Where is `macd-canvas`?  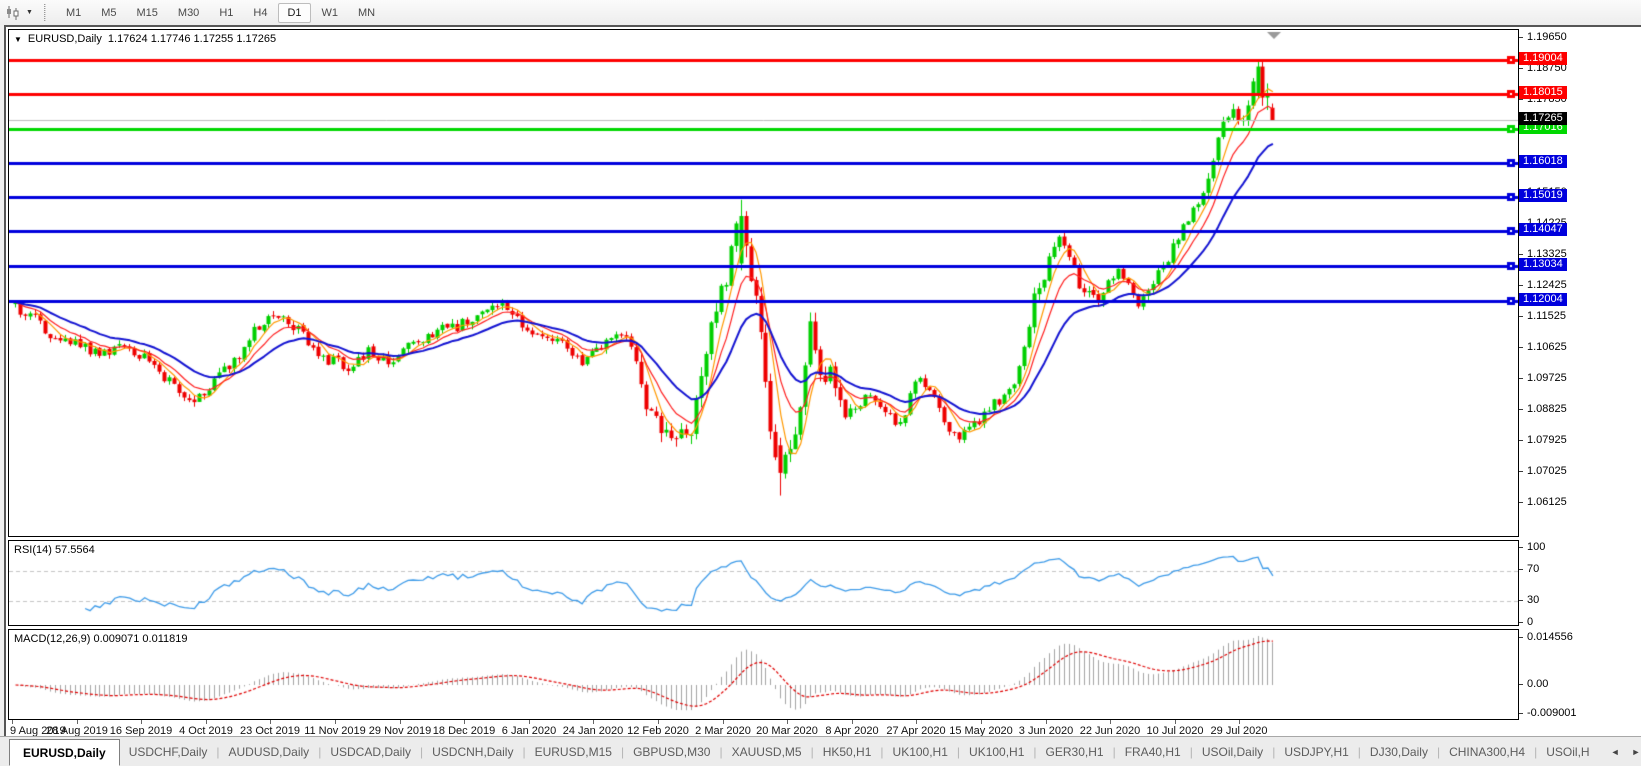 macd-canvas is located at coordinates (763, 674).